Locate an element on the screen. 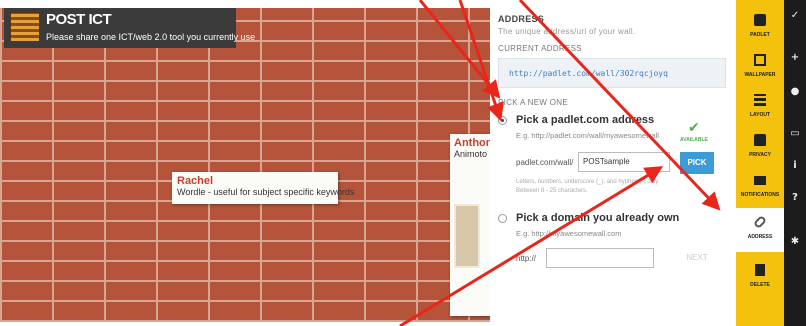 This screenshot has width=806, height=326. current-address-label: CURRENT ADDRESS is located at coordinates (540, 48).